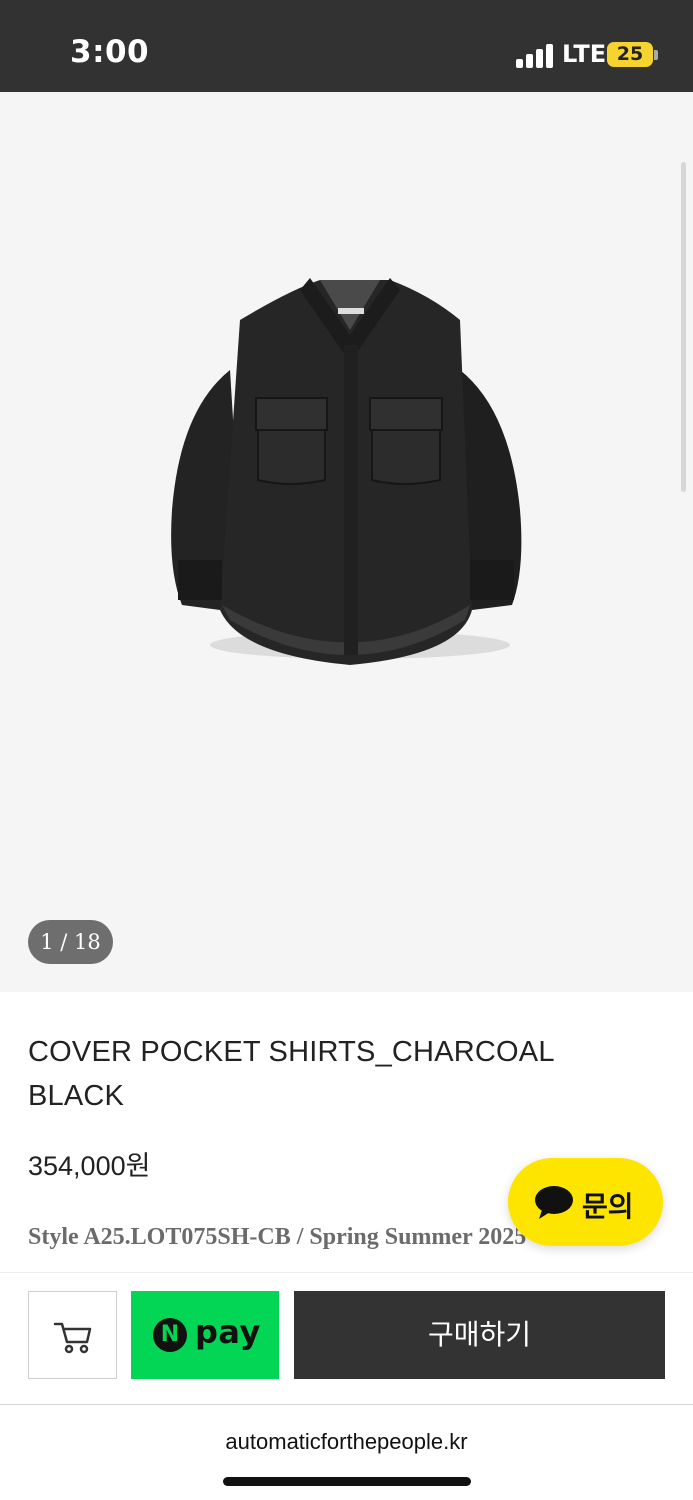 The image size is (693, 1500). Describe the element at coordinates (608, 1206) in the screenshot. I see `inquiry-label: 문의` at that location.